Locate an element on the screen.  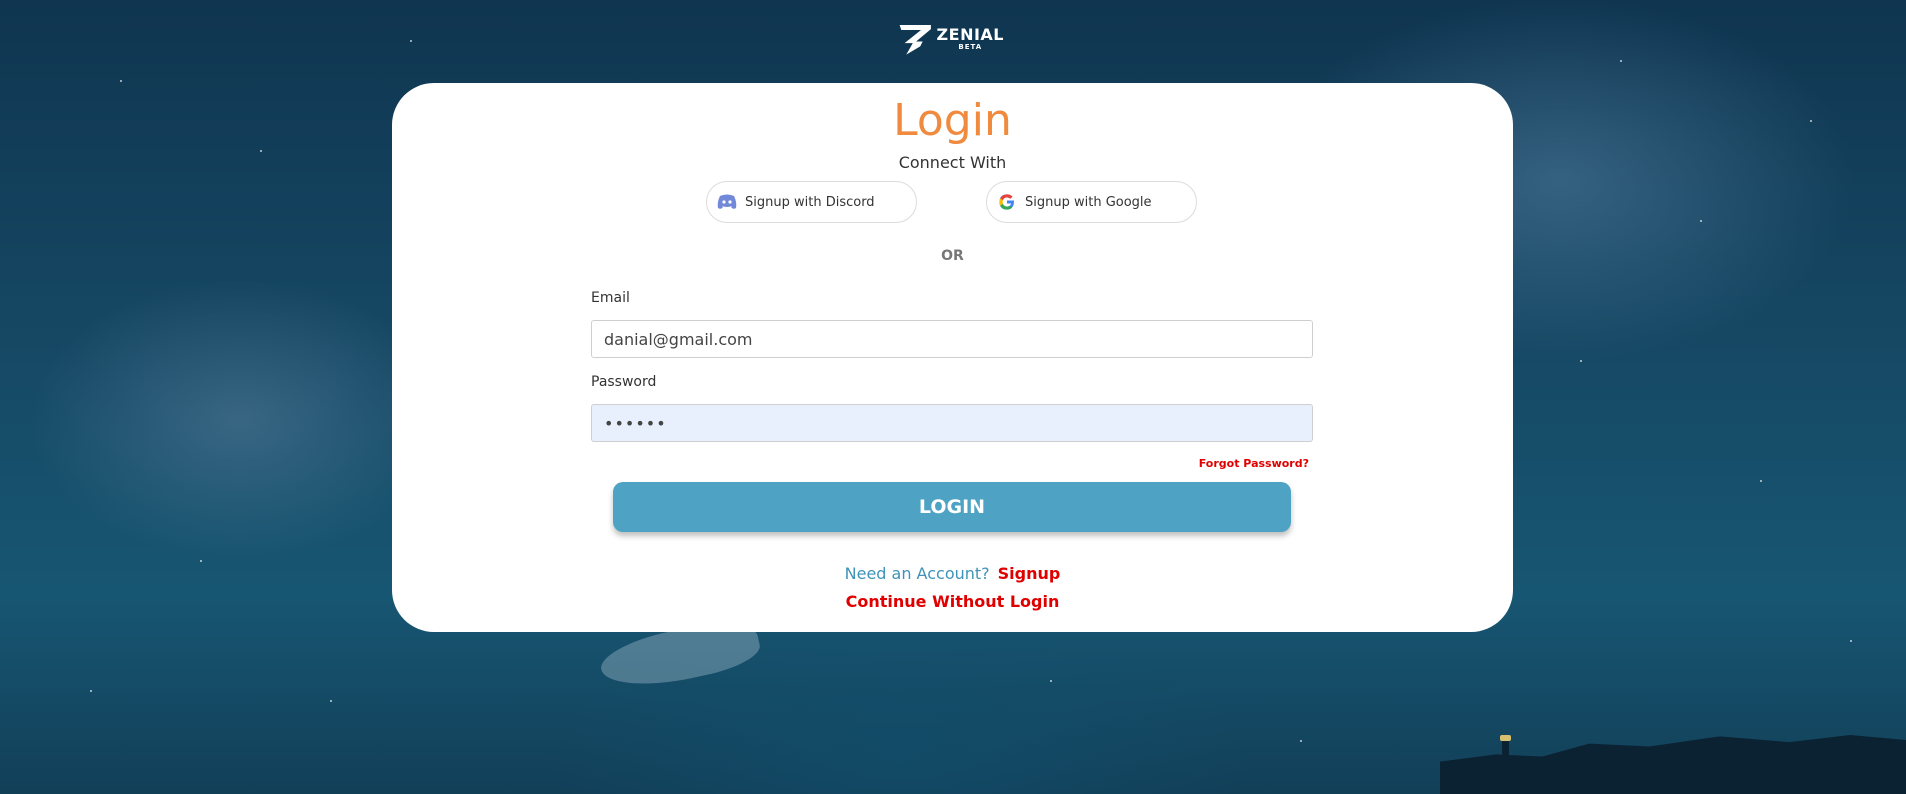
continue-without-login-link: Continue Without Login is located at coordinates (953, 601).